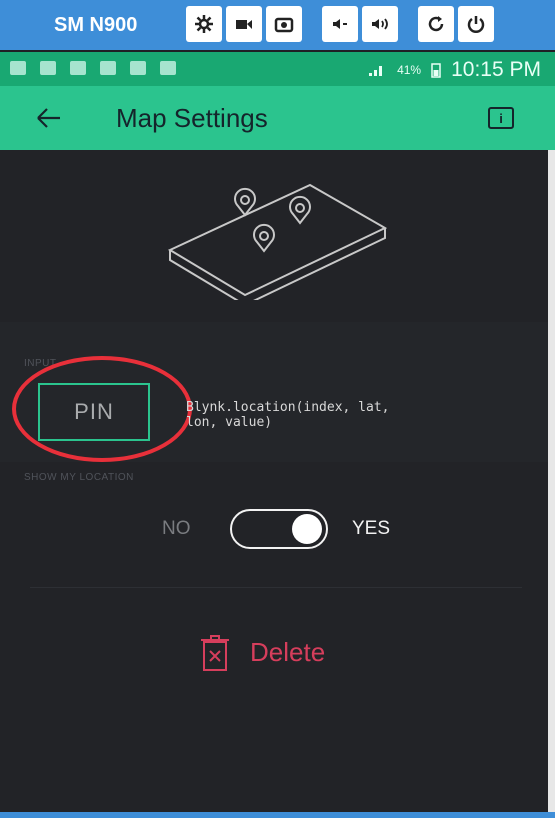 Image resolution: width=555 pixels, height=818 pixels. Describe the element at coordinates (102, 409) in the screenshot. I see `highlight-circle` at that location.